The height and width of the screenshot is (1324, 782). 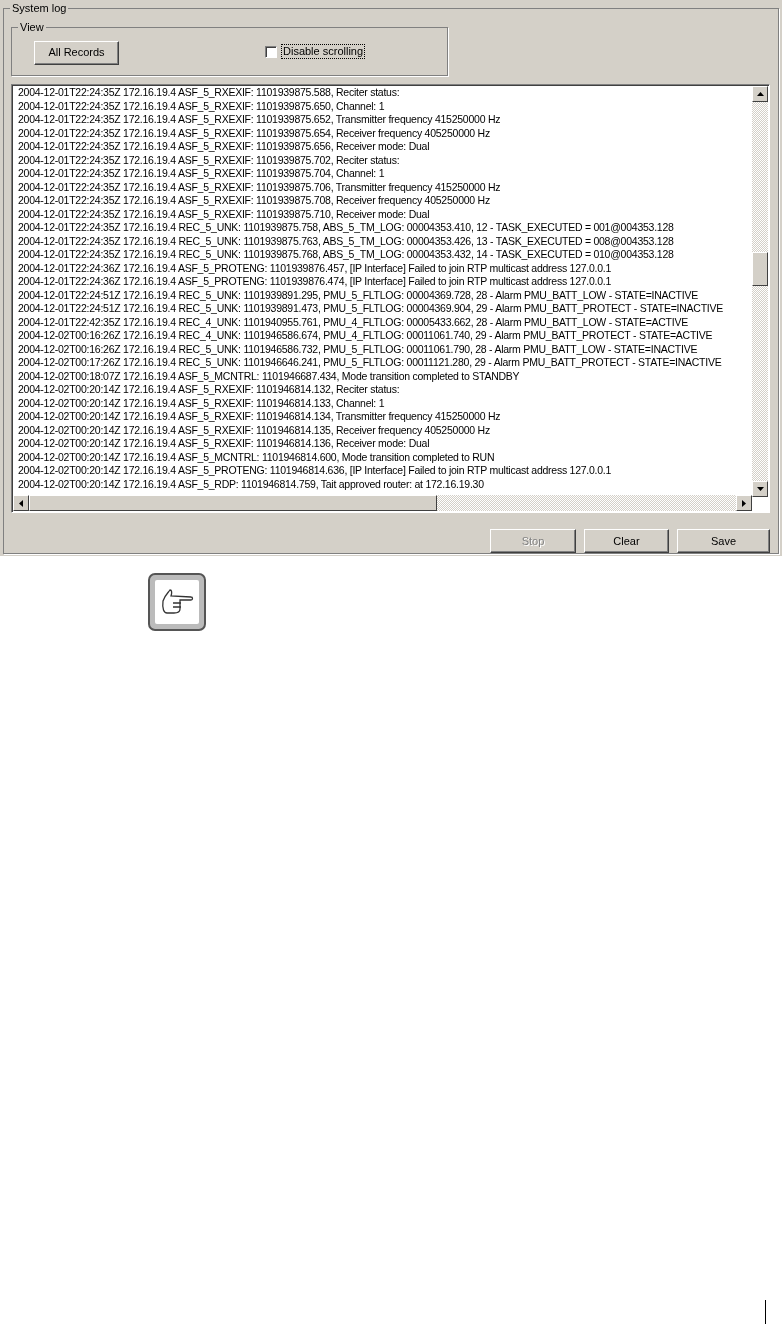 What do you see at coordinates (260, 120) in the screenshot?
I see `log-line: 2004-12-01T22:24:35Z 172.16.19.4 ASF_5_RXEXIF: 1101939875.652, Transmitter frequency 415250000 Hz` at bounding box center [260, 120].